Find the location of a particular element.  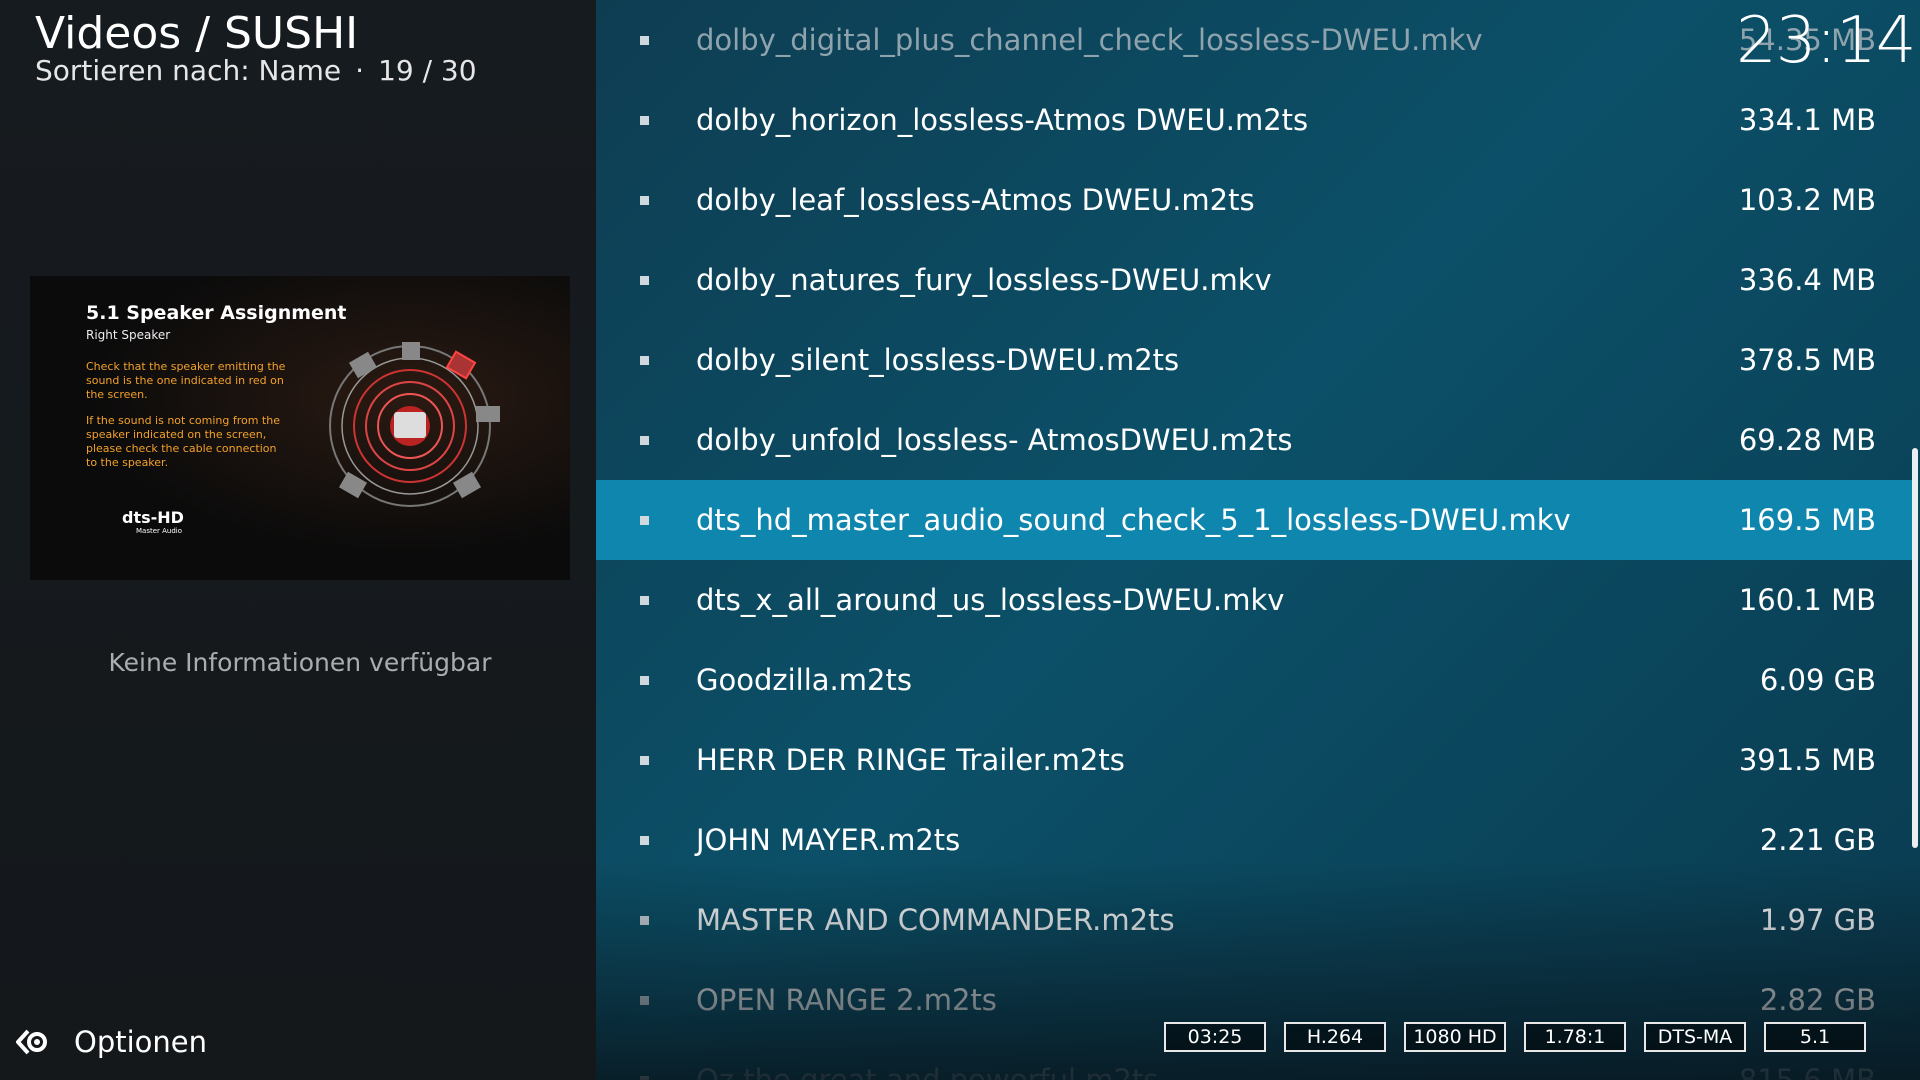

media-flag: 1080 HD is located at coordinates (1455, 1037).